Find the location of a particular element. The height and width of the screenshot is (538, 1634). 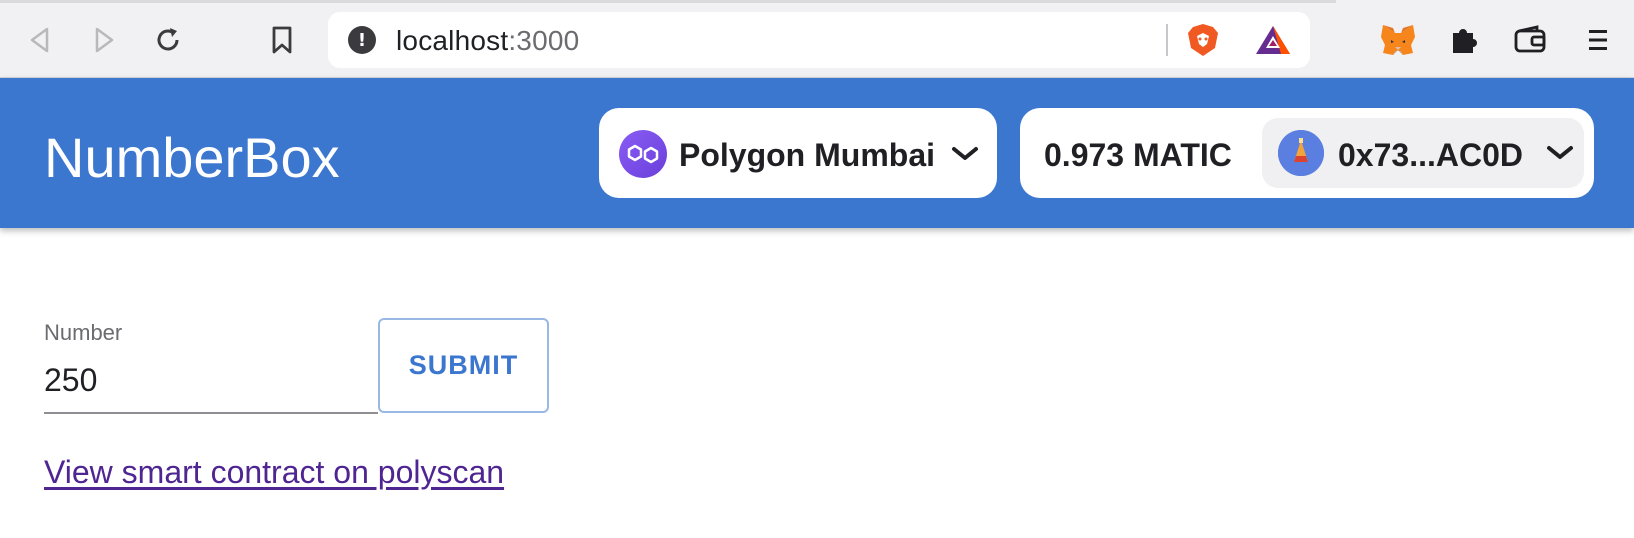

number-field-underline is located at coordinates (211, 413).